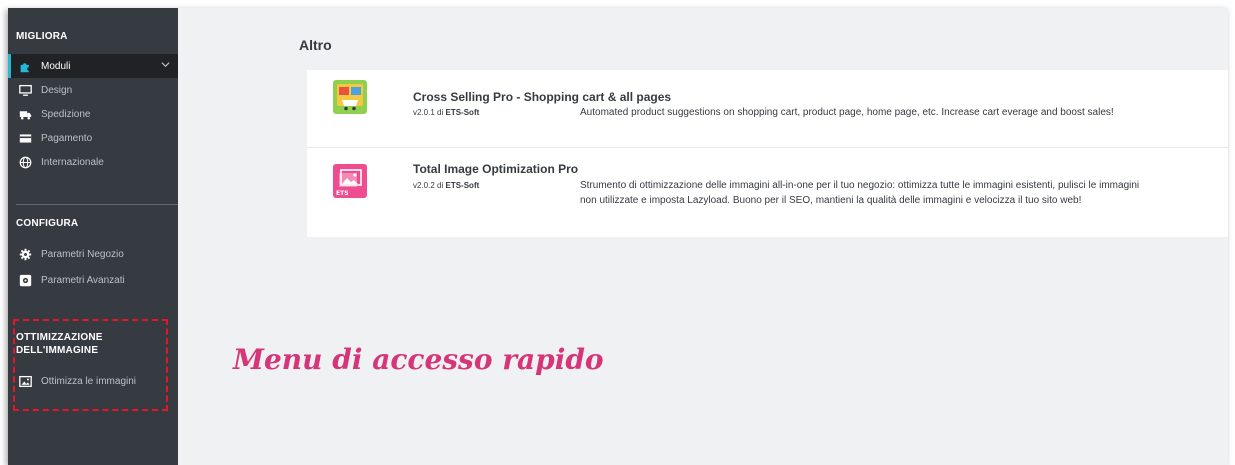  What do you see at coordinates (83, 280) in the screenshot?
I see `sidebar-item-label: Parametri Avanzati` at bounding box center [83, 280].